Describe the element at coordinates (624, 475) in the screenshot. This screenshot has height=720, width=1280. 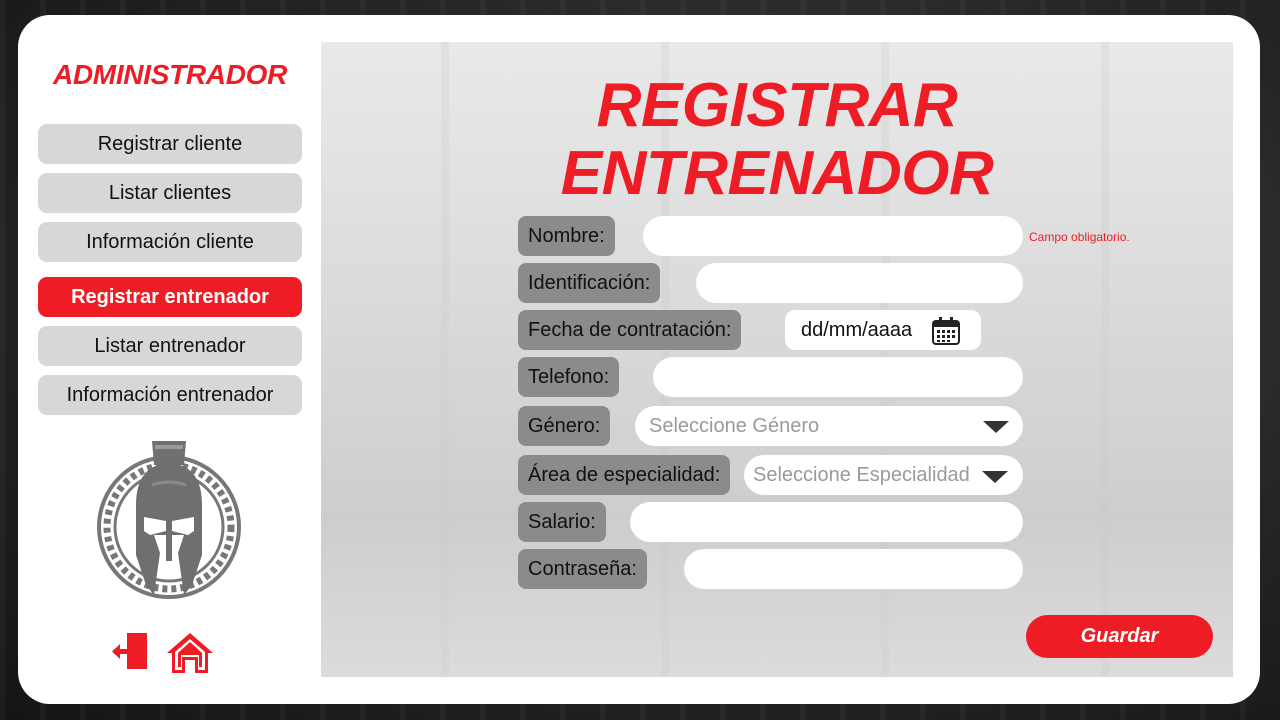
I see `especialidad-label: Área de especialidad:` at that location.